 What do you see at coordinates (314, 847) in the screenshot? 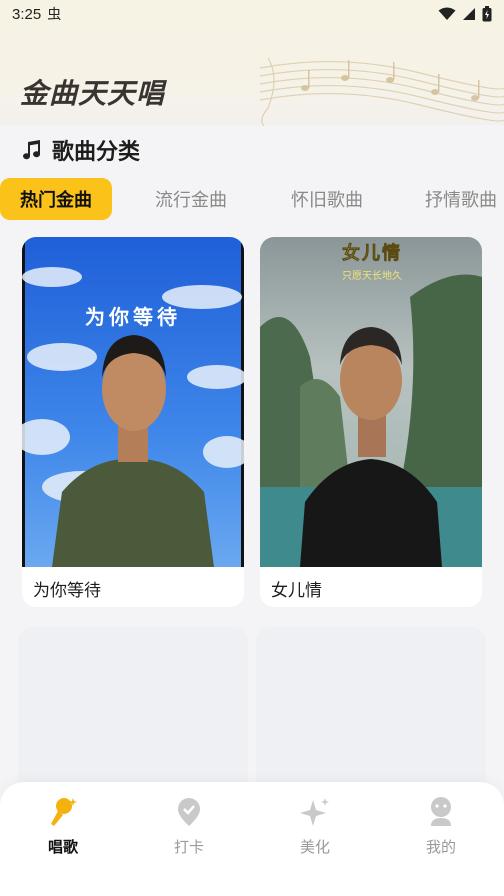
I see `nav-label: 美化` at bounding box center [314, 847].